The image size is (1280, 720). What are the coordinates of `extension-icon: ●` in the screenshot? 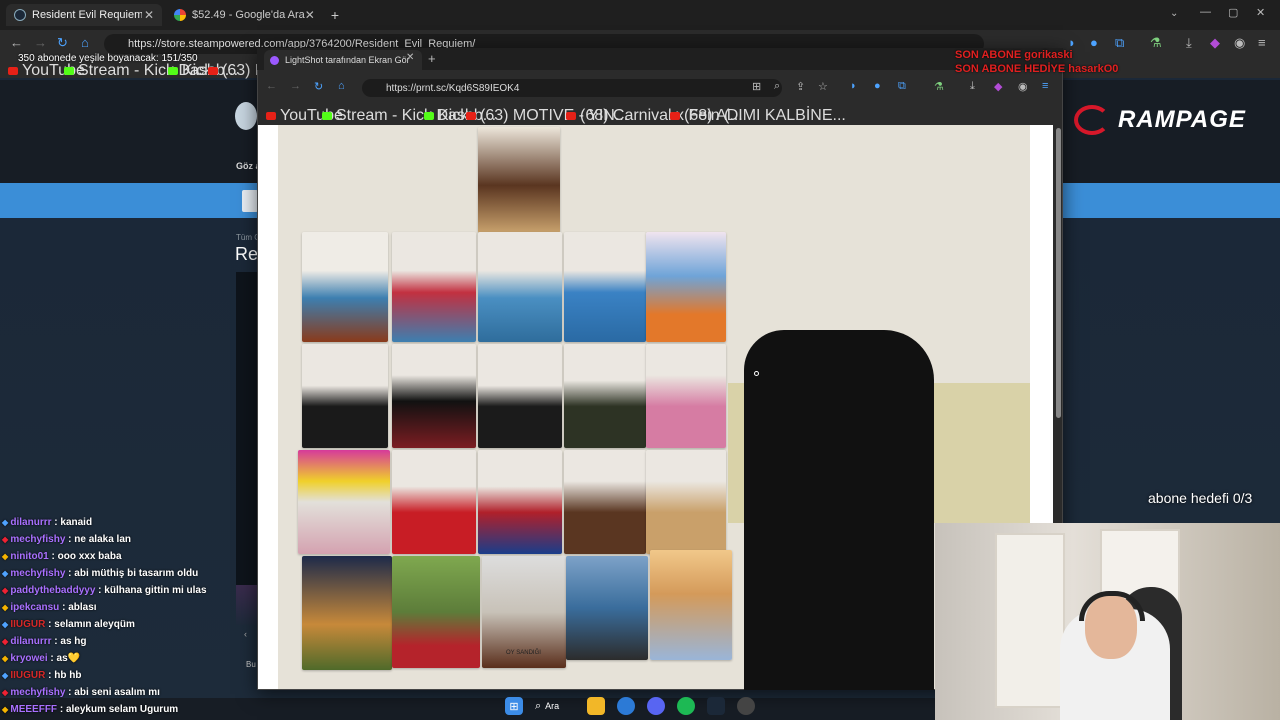 It's located at (877, 86).